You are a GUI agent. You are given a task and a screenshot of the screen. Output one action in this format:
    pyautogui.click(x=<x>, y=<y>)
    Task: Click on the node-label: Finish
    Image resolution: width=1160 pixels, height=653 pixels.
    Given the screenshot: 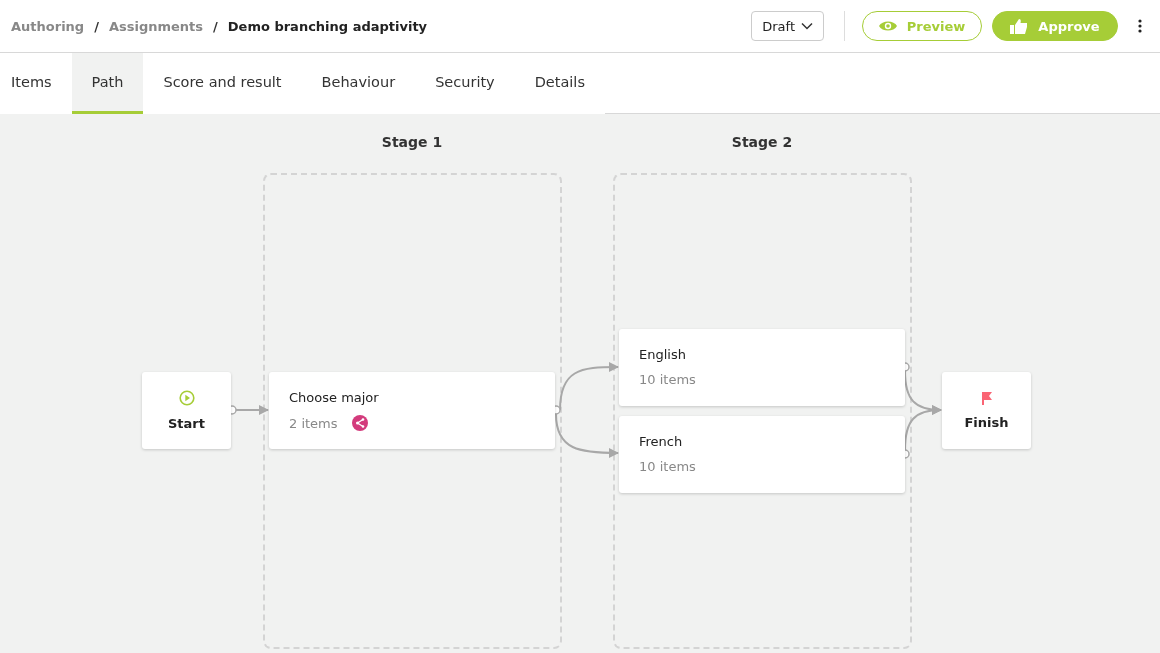 What is the action you would take?
    pyautogui.click(x=986, y=422)
    